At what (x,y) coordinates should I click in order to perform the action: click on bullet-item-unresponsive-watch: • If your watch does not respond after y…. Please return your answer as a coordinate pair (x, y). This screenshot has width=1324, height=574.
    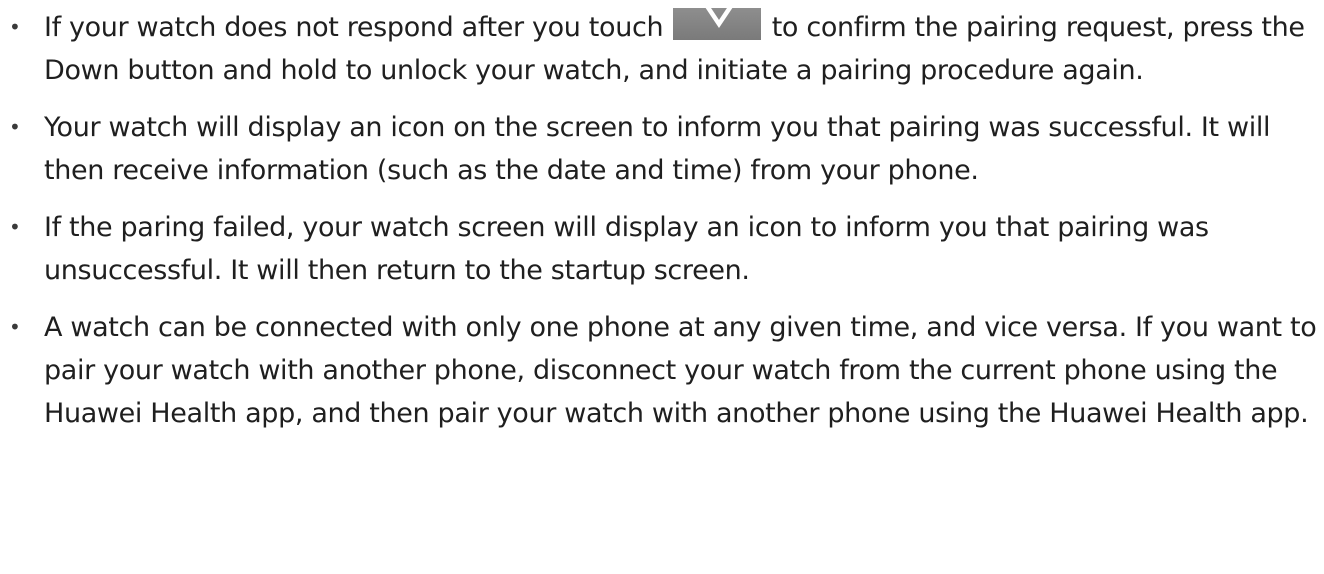
    Looking at the image, I should click on (662, 49).